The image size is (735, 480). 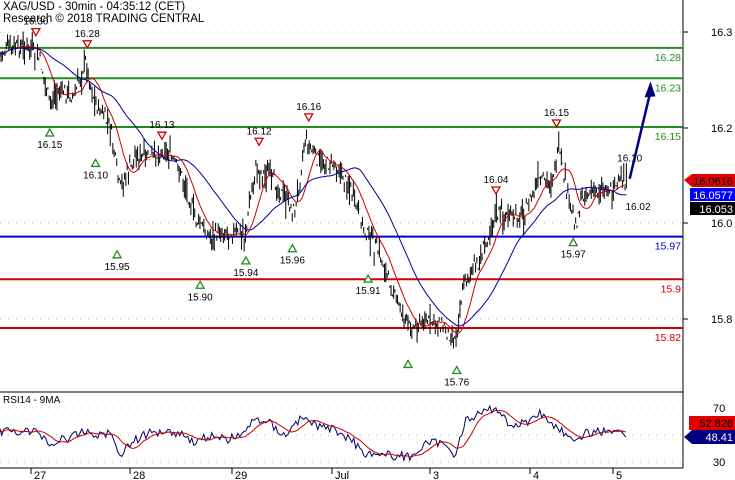 I want to click on swing-low-label: 15.91, so click(x=368, y=291).